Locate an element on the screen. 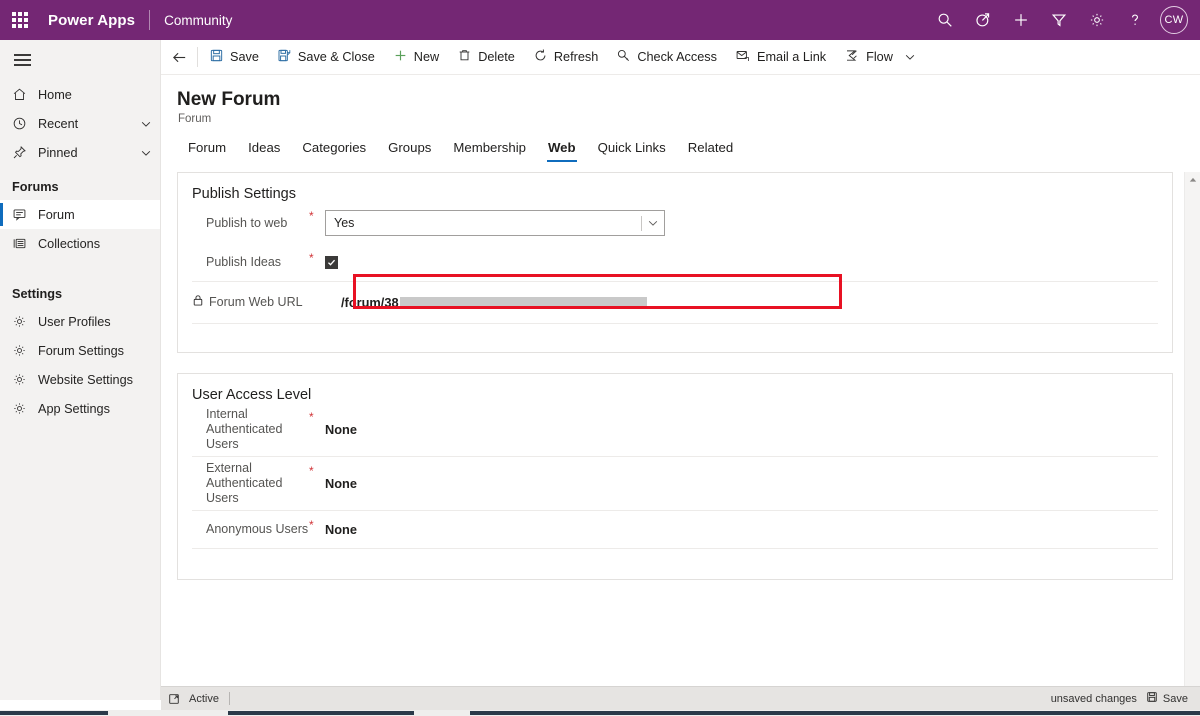  new-button-label: New is located at coordinates (426, 57).